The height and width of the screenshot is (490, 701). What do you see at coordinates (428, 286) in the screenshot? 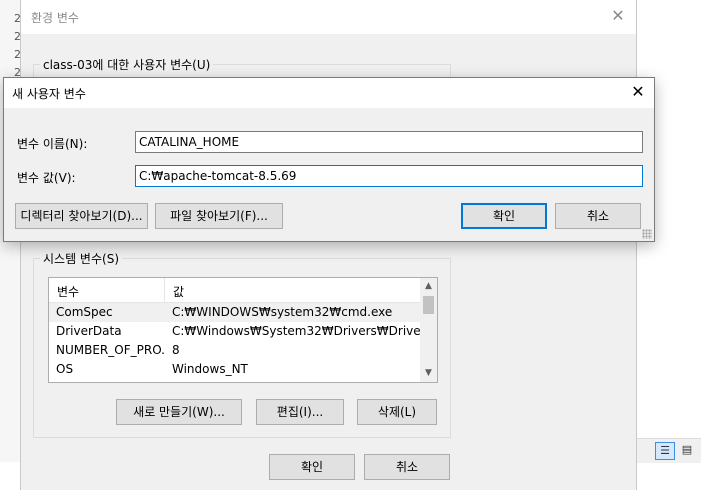
I see `chevron-up-icon: ▲` at bounding box center [428, 286].